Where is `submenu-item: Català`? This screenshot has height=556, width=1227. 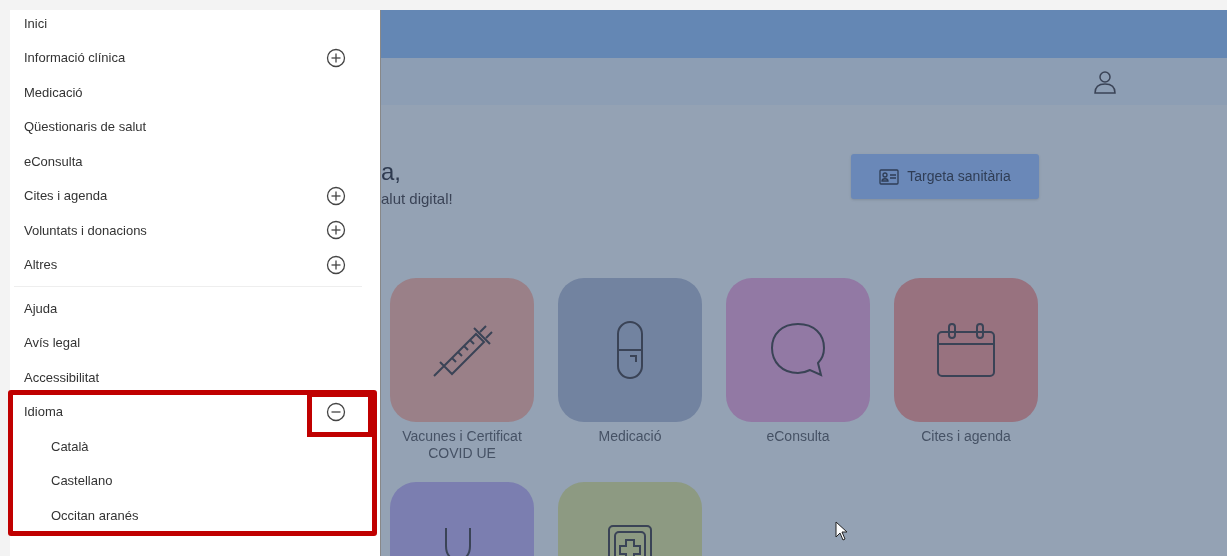
submenu-item: Català is located at coordinates (70, 446).